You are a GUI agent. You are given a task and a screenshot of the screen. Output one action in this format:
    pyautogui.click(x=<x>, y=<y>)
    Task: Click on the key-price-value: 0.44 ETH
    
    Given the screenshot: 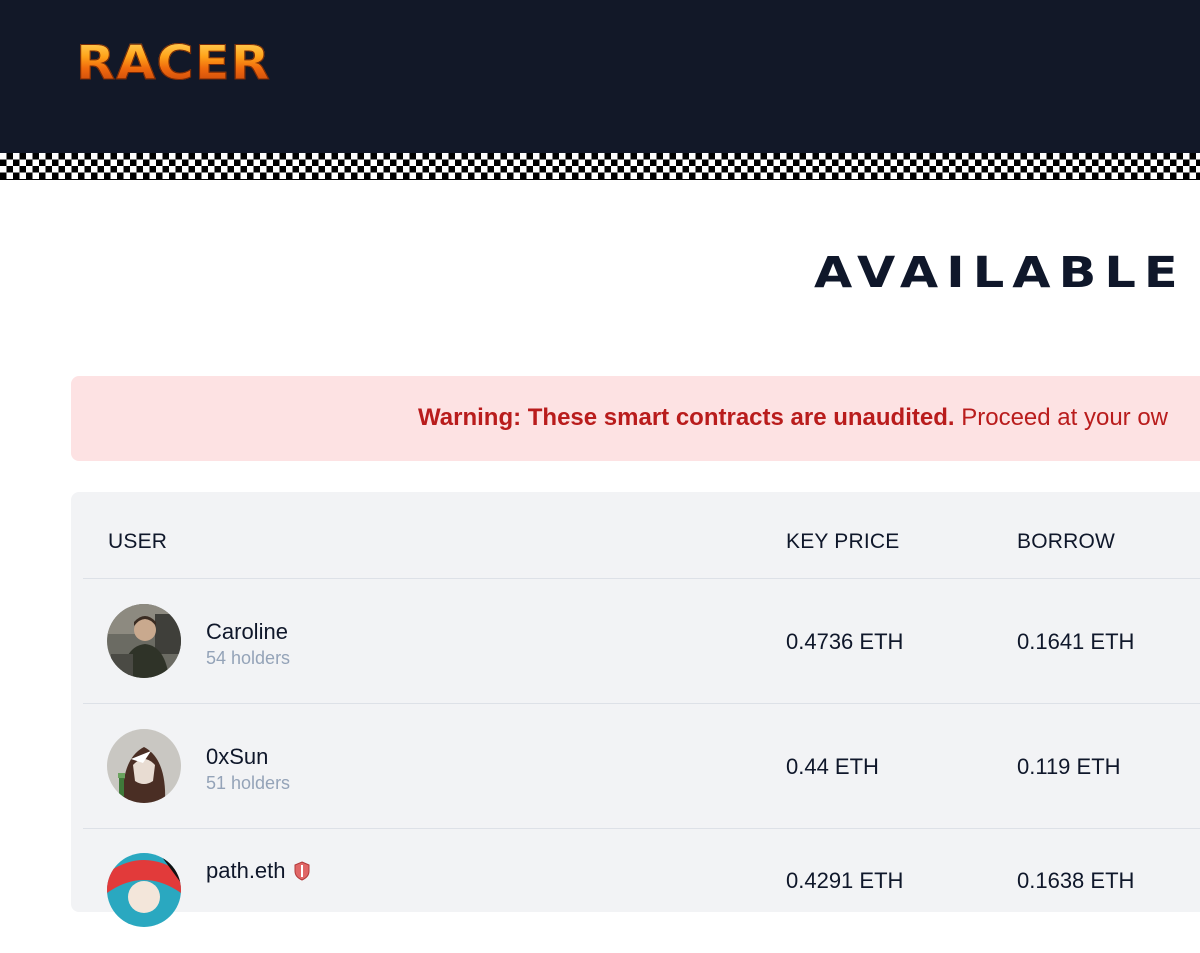 What is the action you would take?
    pyautogui.click(x=832, y=766)
    